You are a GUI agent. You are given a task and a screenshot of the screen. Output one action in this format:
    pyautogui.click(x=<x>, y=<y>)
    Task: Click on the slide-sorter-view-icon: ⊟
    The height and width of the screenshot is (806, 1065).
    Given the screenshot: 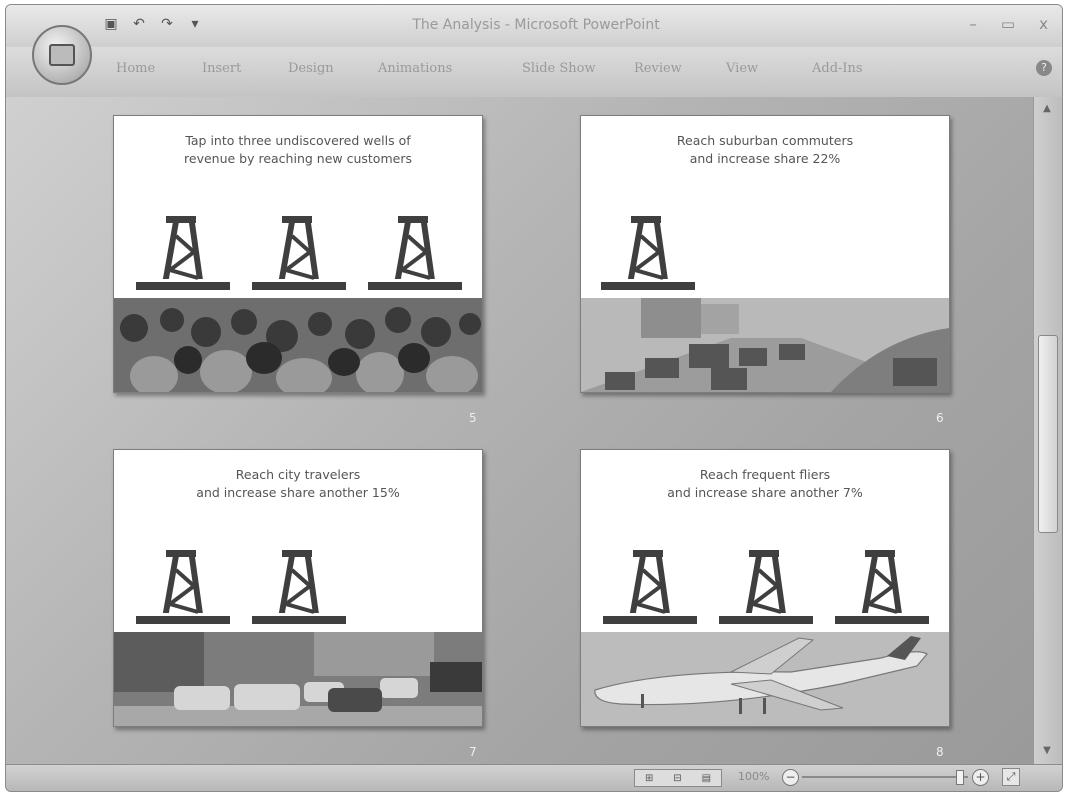 What is the action you would take?
    pyautogui.click(x=677, y=778)
    